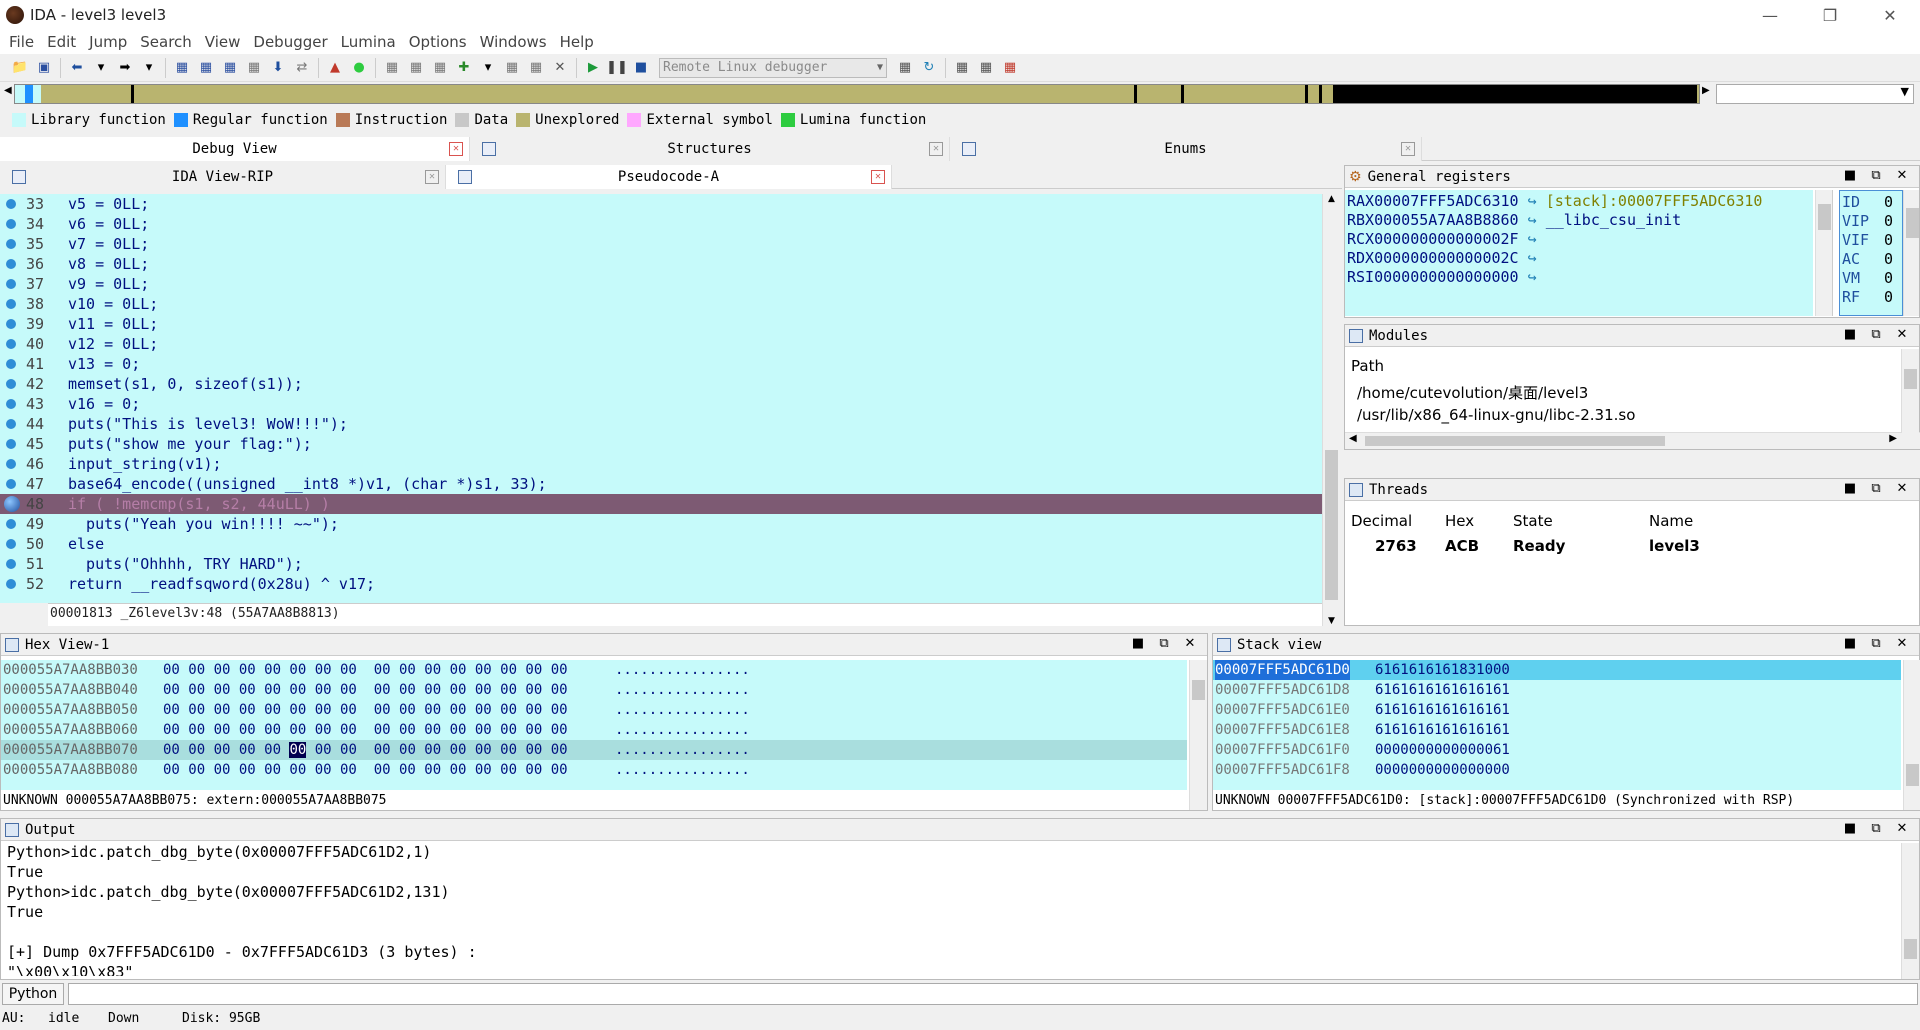 This screenshot has height=1030, width=1920. What do you see at coordinates (661, 464) in the screenshot?
I see `code-line: 46 input_string(v1);` at bounding box center [661, 464].